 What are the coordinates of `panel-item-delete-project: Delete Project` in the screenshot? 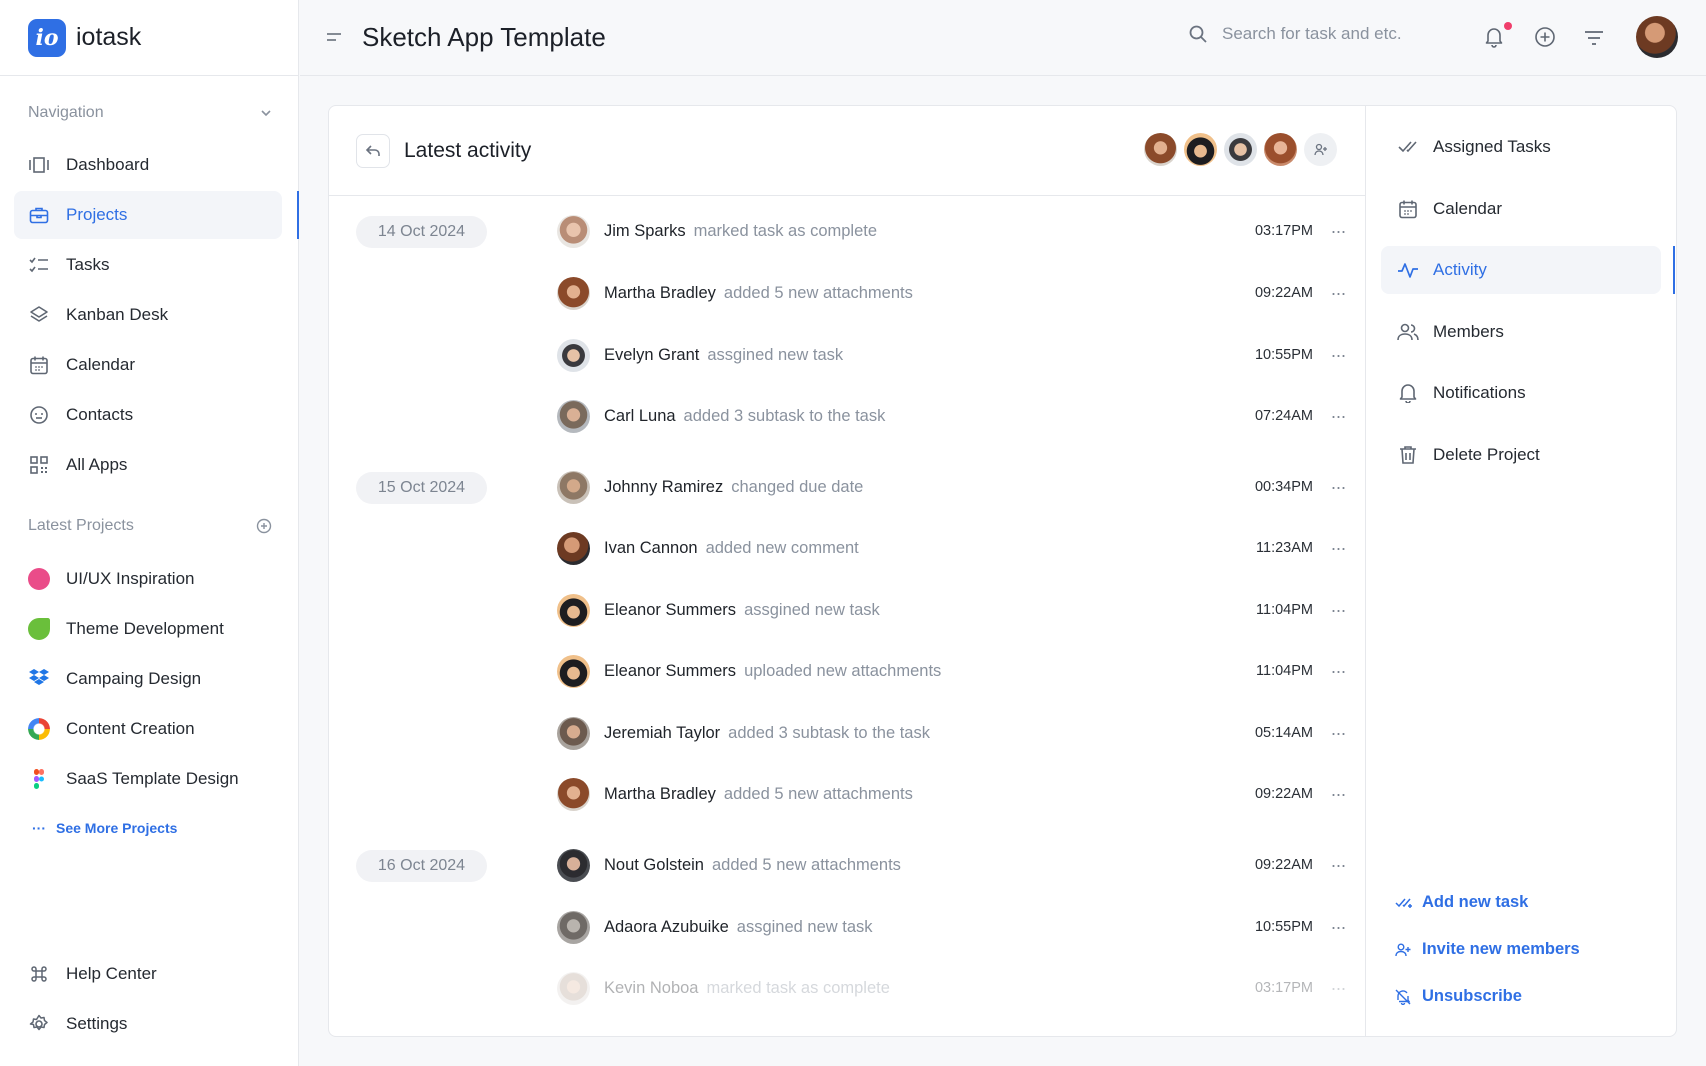 It's located at (1521, 455).